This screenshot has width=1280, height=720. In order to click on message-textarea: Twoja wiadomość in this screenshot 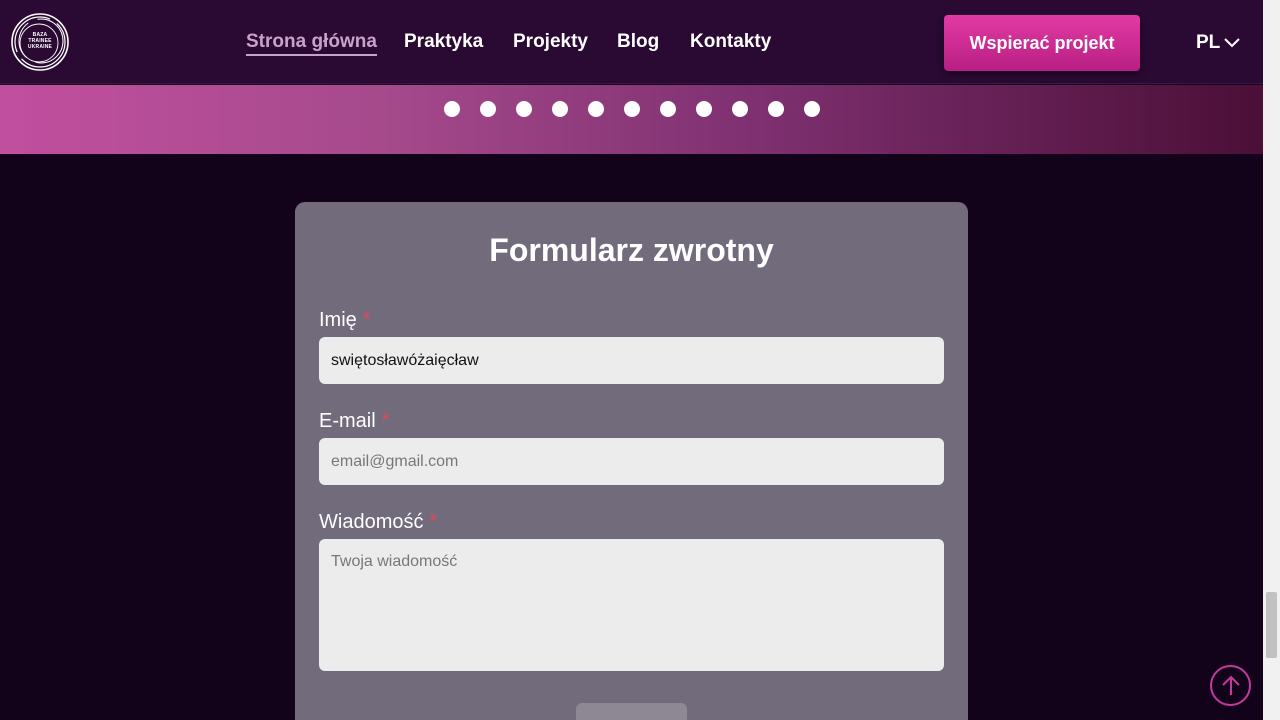, I will do `click(631, 605)`.